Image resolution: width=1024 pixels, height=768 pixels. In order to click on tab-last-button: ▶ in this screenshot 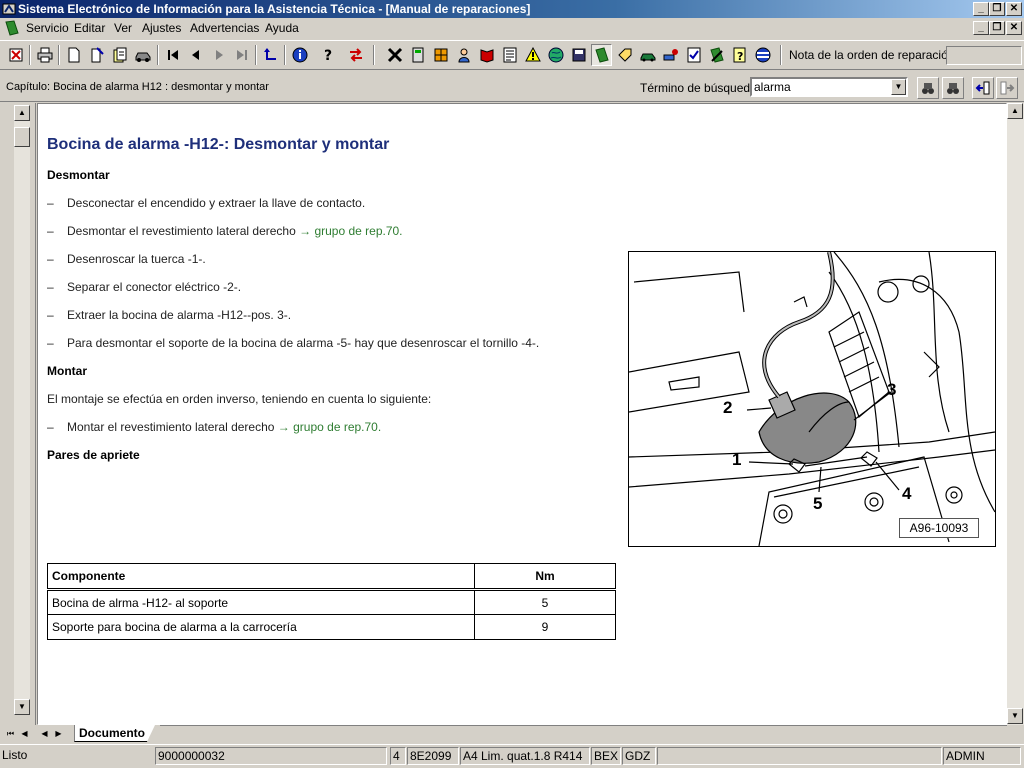, I will do `click(58, 733)`.